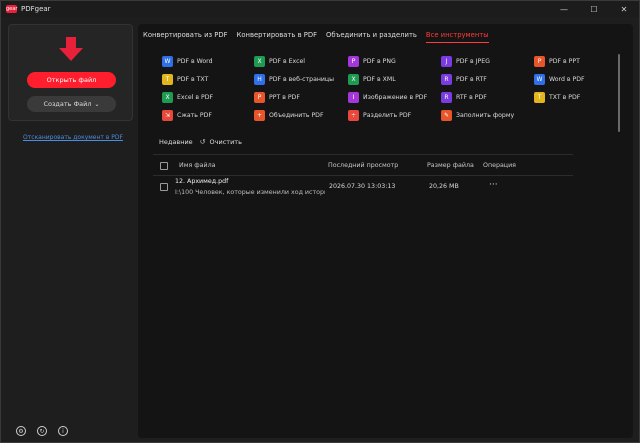 The height and width of the screenshot is (443, 640). I want to click on tool-icon: ✎, so click(446, 115).